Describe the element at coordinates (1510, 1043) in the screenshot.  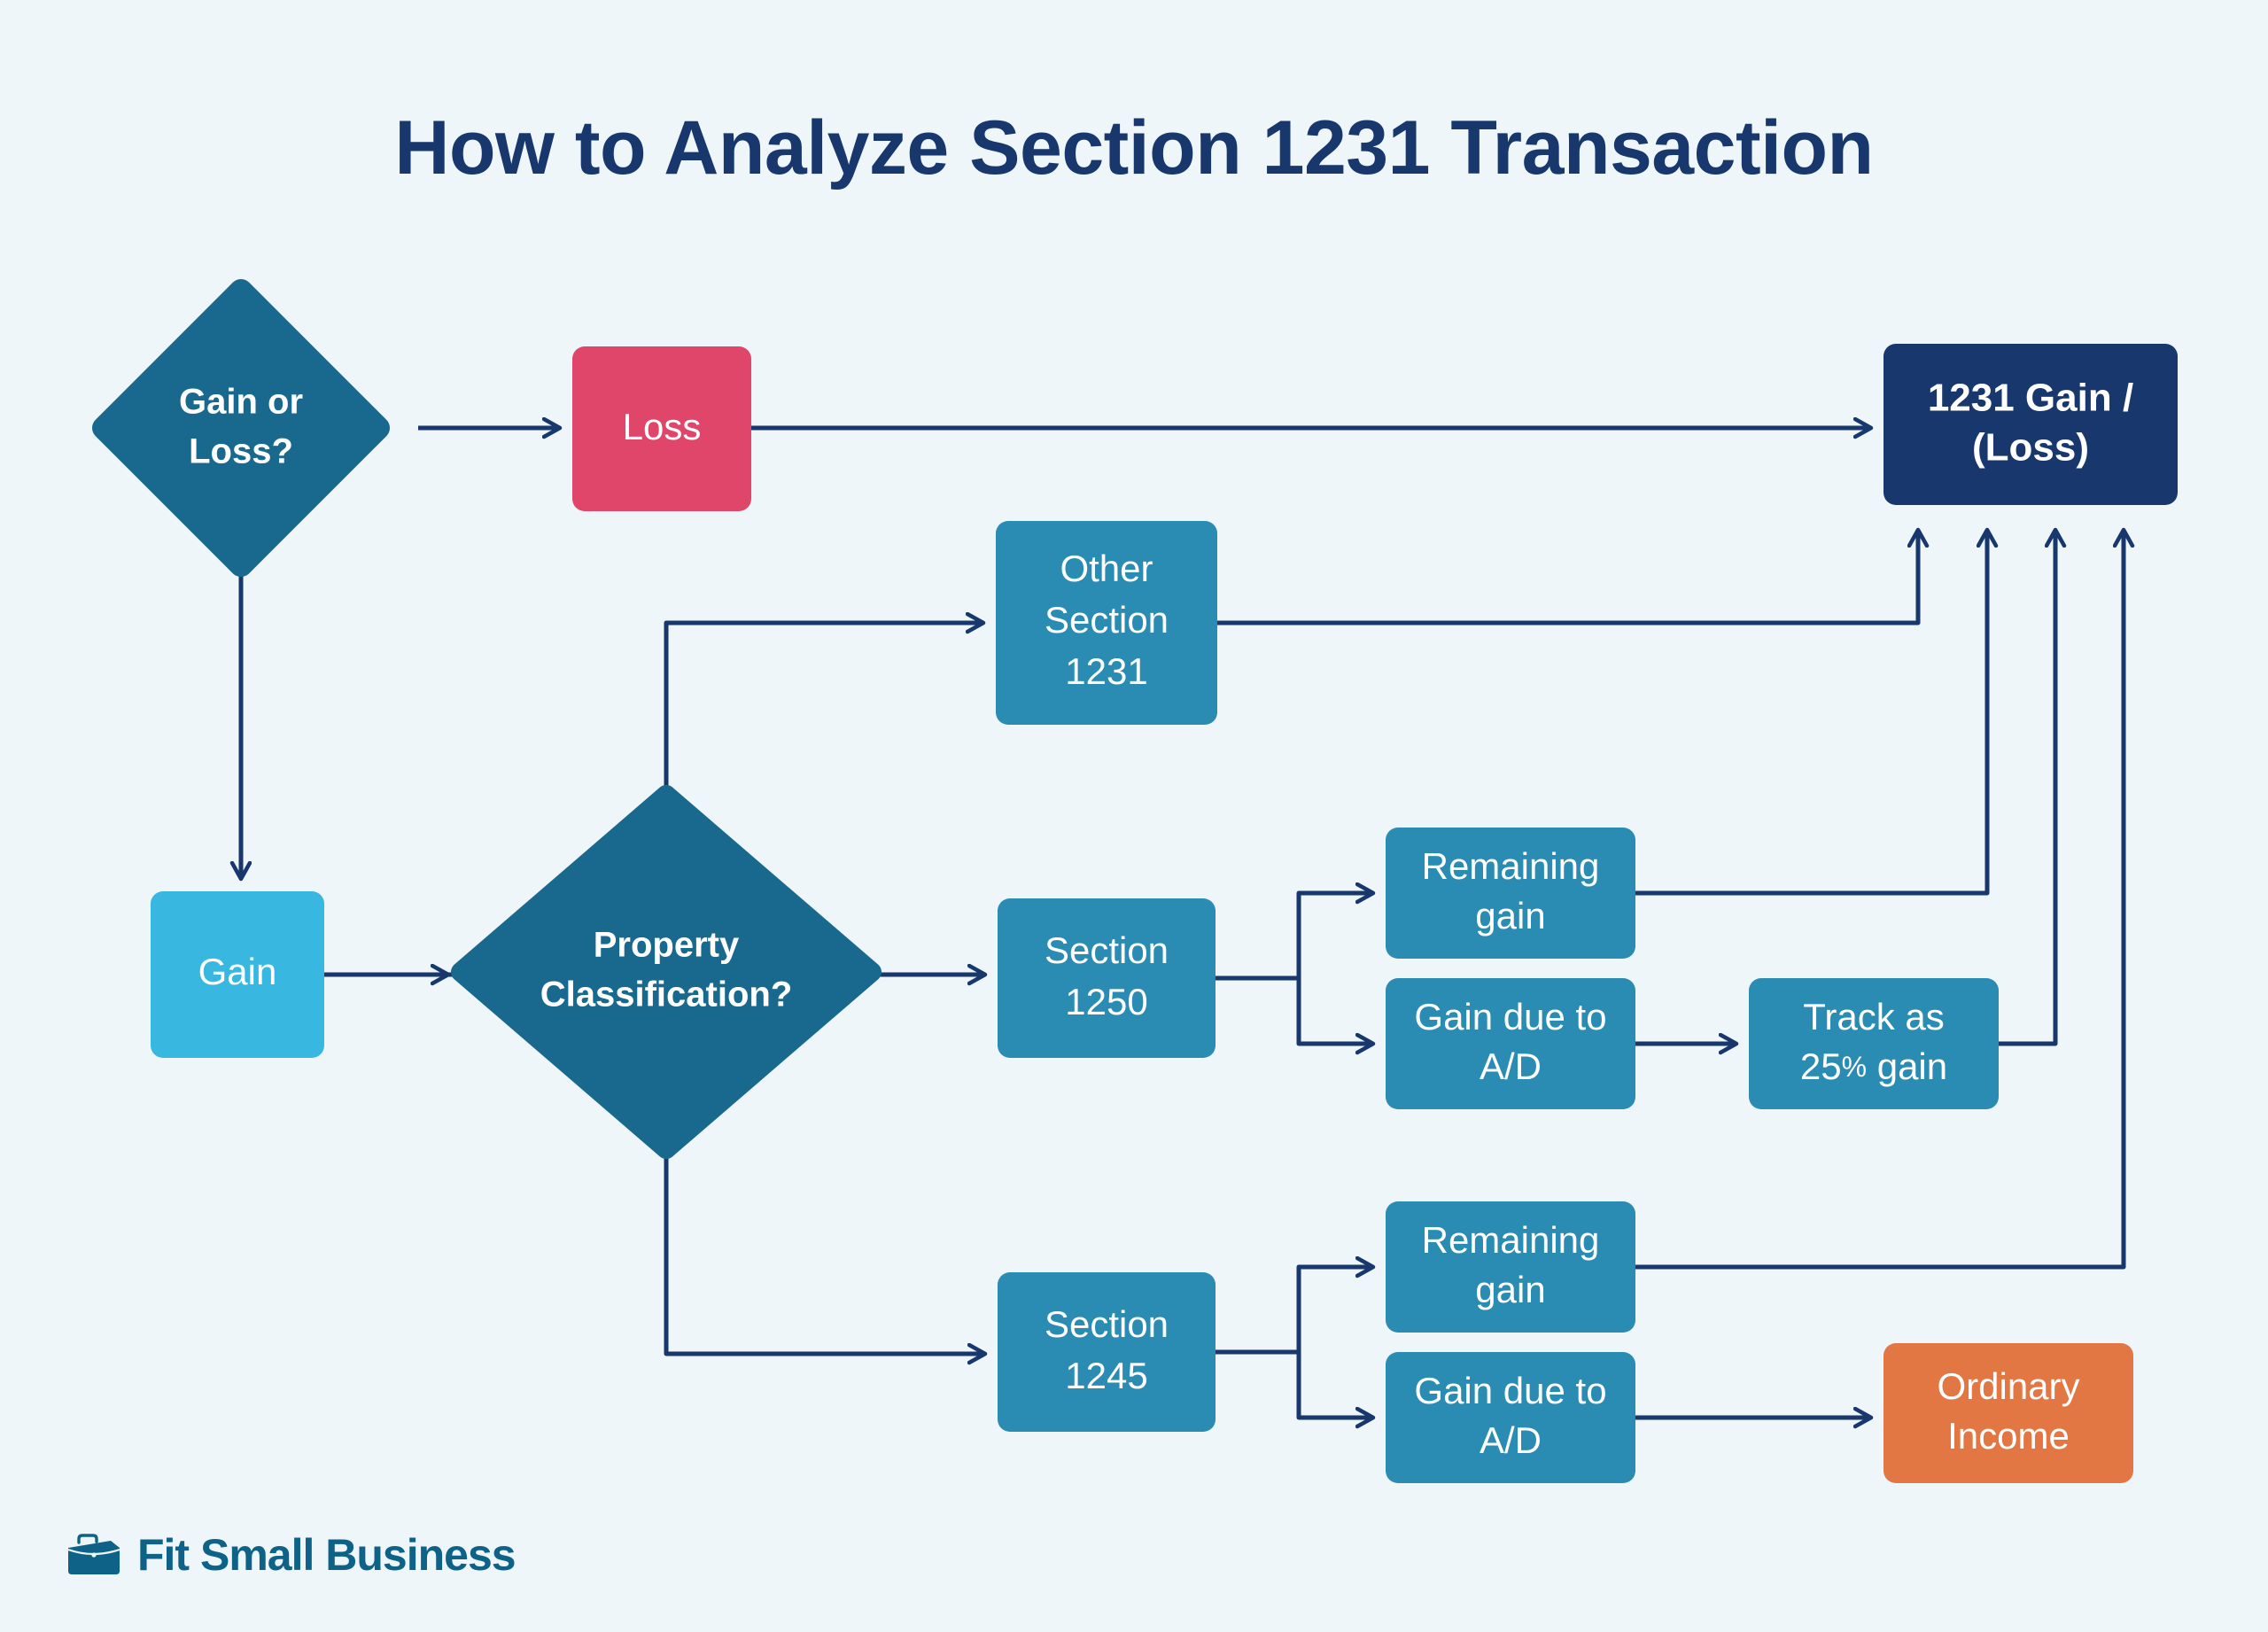
I see `node-gain-due-to-ad-1250: Gain due to A/D` at that location.